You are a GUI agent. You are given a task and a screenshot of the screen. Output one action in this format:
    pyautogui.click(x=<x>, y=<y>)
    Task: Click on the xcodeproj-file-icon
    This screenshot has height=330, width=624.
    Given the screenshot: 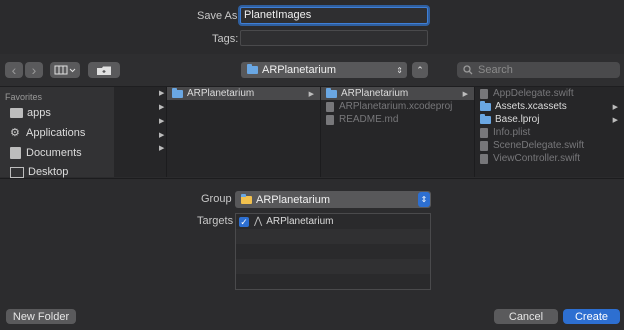 What is the action you would take?
    pyautogui.click(x=330, y=106)
    